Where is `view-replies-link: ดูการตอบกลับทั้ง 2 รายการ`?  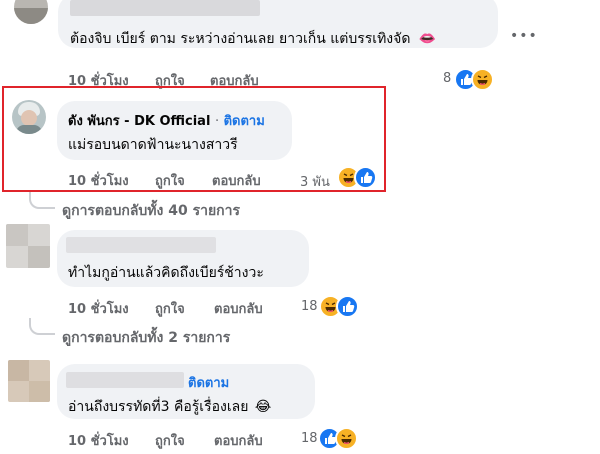
view-replies-link: ดูการตอบกลับทั้ง 2 รายการ is located at coordinates (146, 338).